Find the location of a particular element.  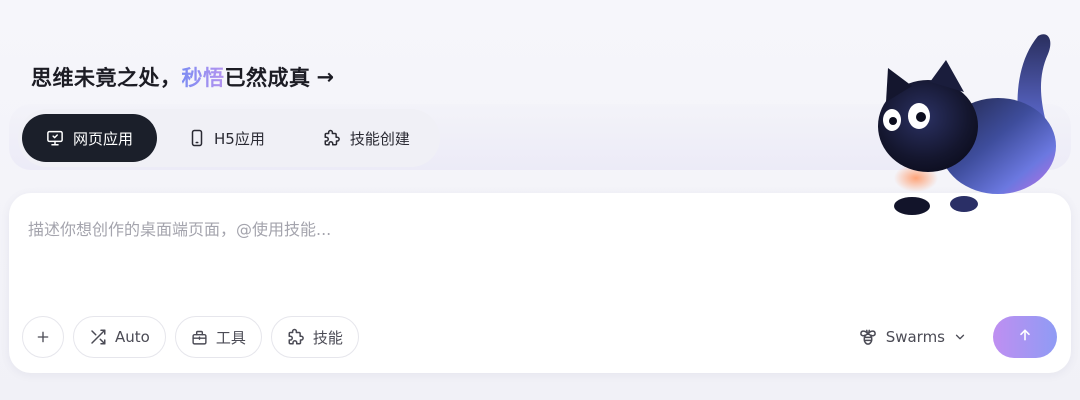

tab-label: 技能创建 is located at coordinates (379, 138).